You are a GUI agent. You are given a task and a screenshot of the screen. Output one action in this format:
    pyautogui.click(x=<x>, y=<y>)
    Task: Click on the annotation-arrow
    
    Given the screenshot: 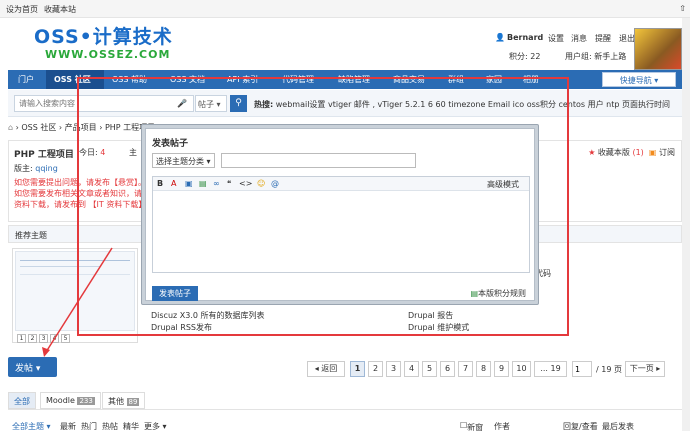 What is the action you would take?
    pyautogui.click(x=77, y=302)
    